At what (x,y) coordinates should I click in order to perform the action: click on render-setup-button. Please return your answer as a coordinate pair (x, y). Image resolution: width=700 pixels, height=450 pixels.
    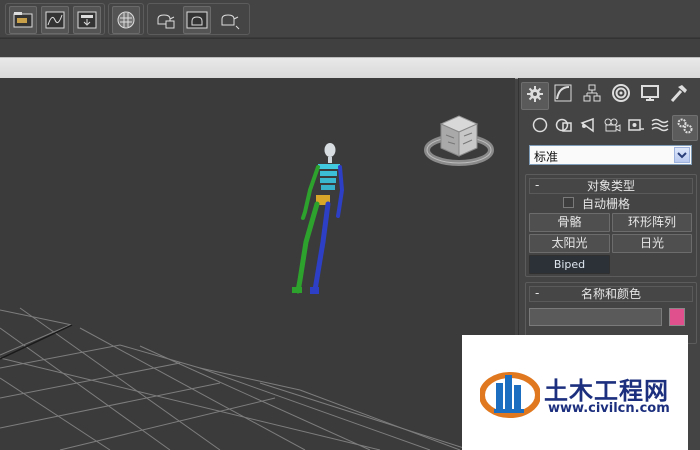
    Looking at the image, I should click on (165, 20).